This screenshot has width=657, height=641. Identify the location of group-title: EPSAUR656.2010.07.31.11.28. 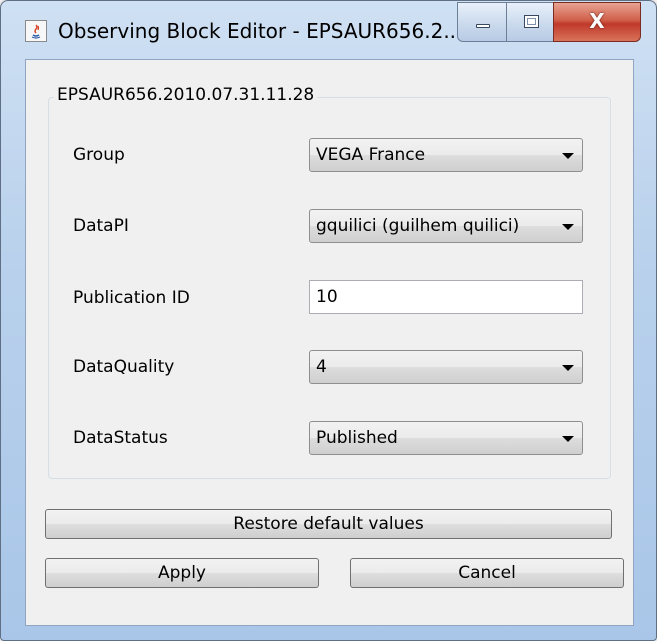
(186, 95).